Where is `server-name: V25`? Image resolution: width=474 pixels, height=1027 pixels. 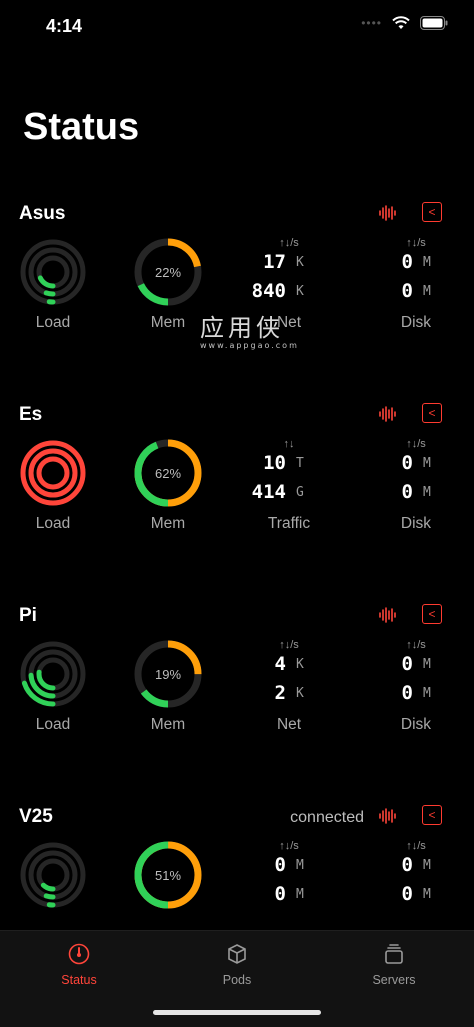 server-name: V25 is located at coordinates (36, 816).